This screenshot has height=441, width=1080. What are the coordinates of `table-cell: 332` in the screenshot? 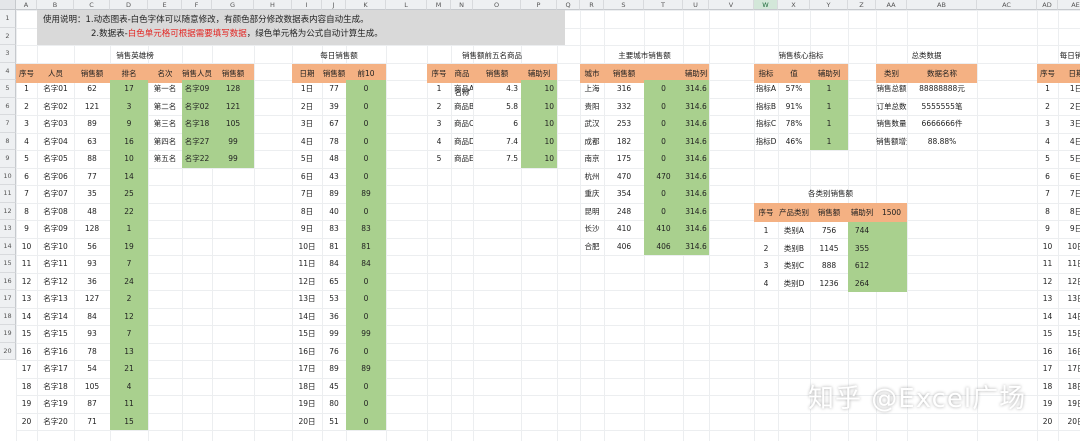 It's located at (624, 107).